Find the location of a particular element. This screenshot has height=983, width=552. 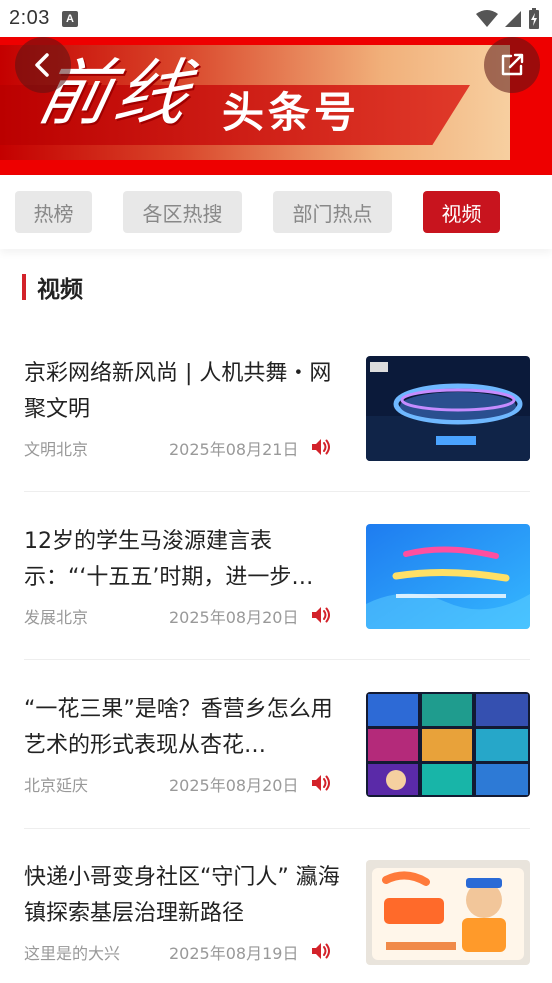

wifi-icon is located at coordinates (487, 18).